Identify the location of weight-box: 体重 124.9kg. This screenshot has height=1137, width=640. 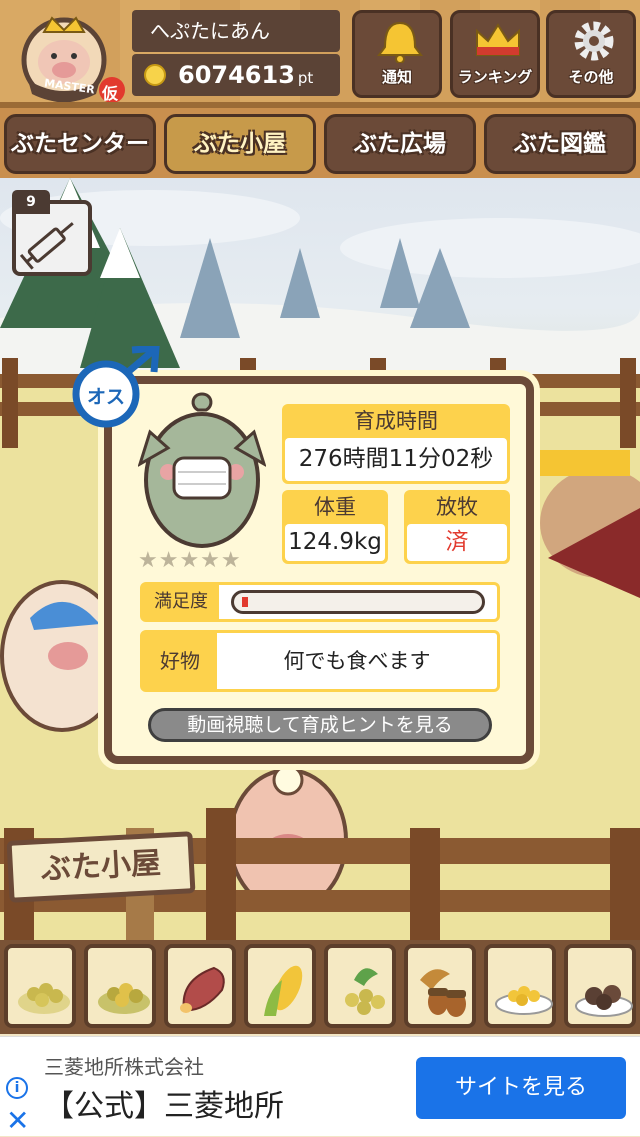
(335, 527).